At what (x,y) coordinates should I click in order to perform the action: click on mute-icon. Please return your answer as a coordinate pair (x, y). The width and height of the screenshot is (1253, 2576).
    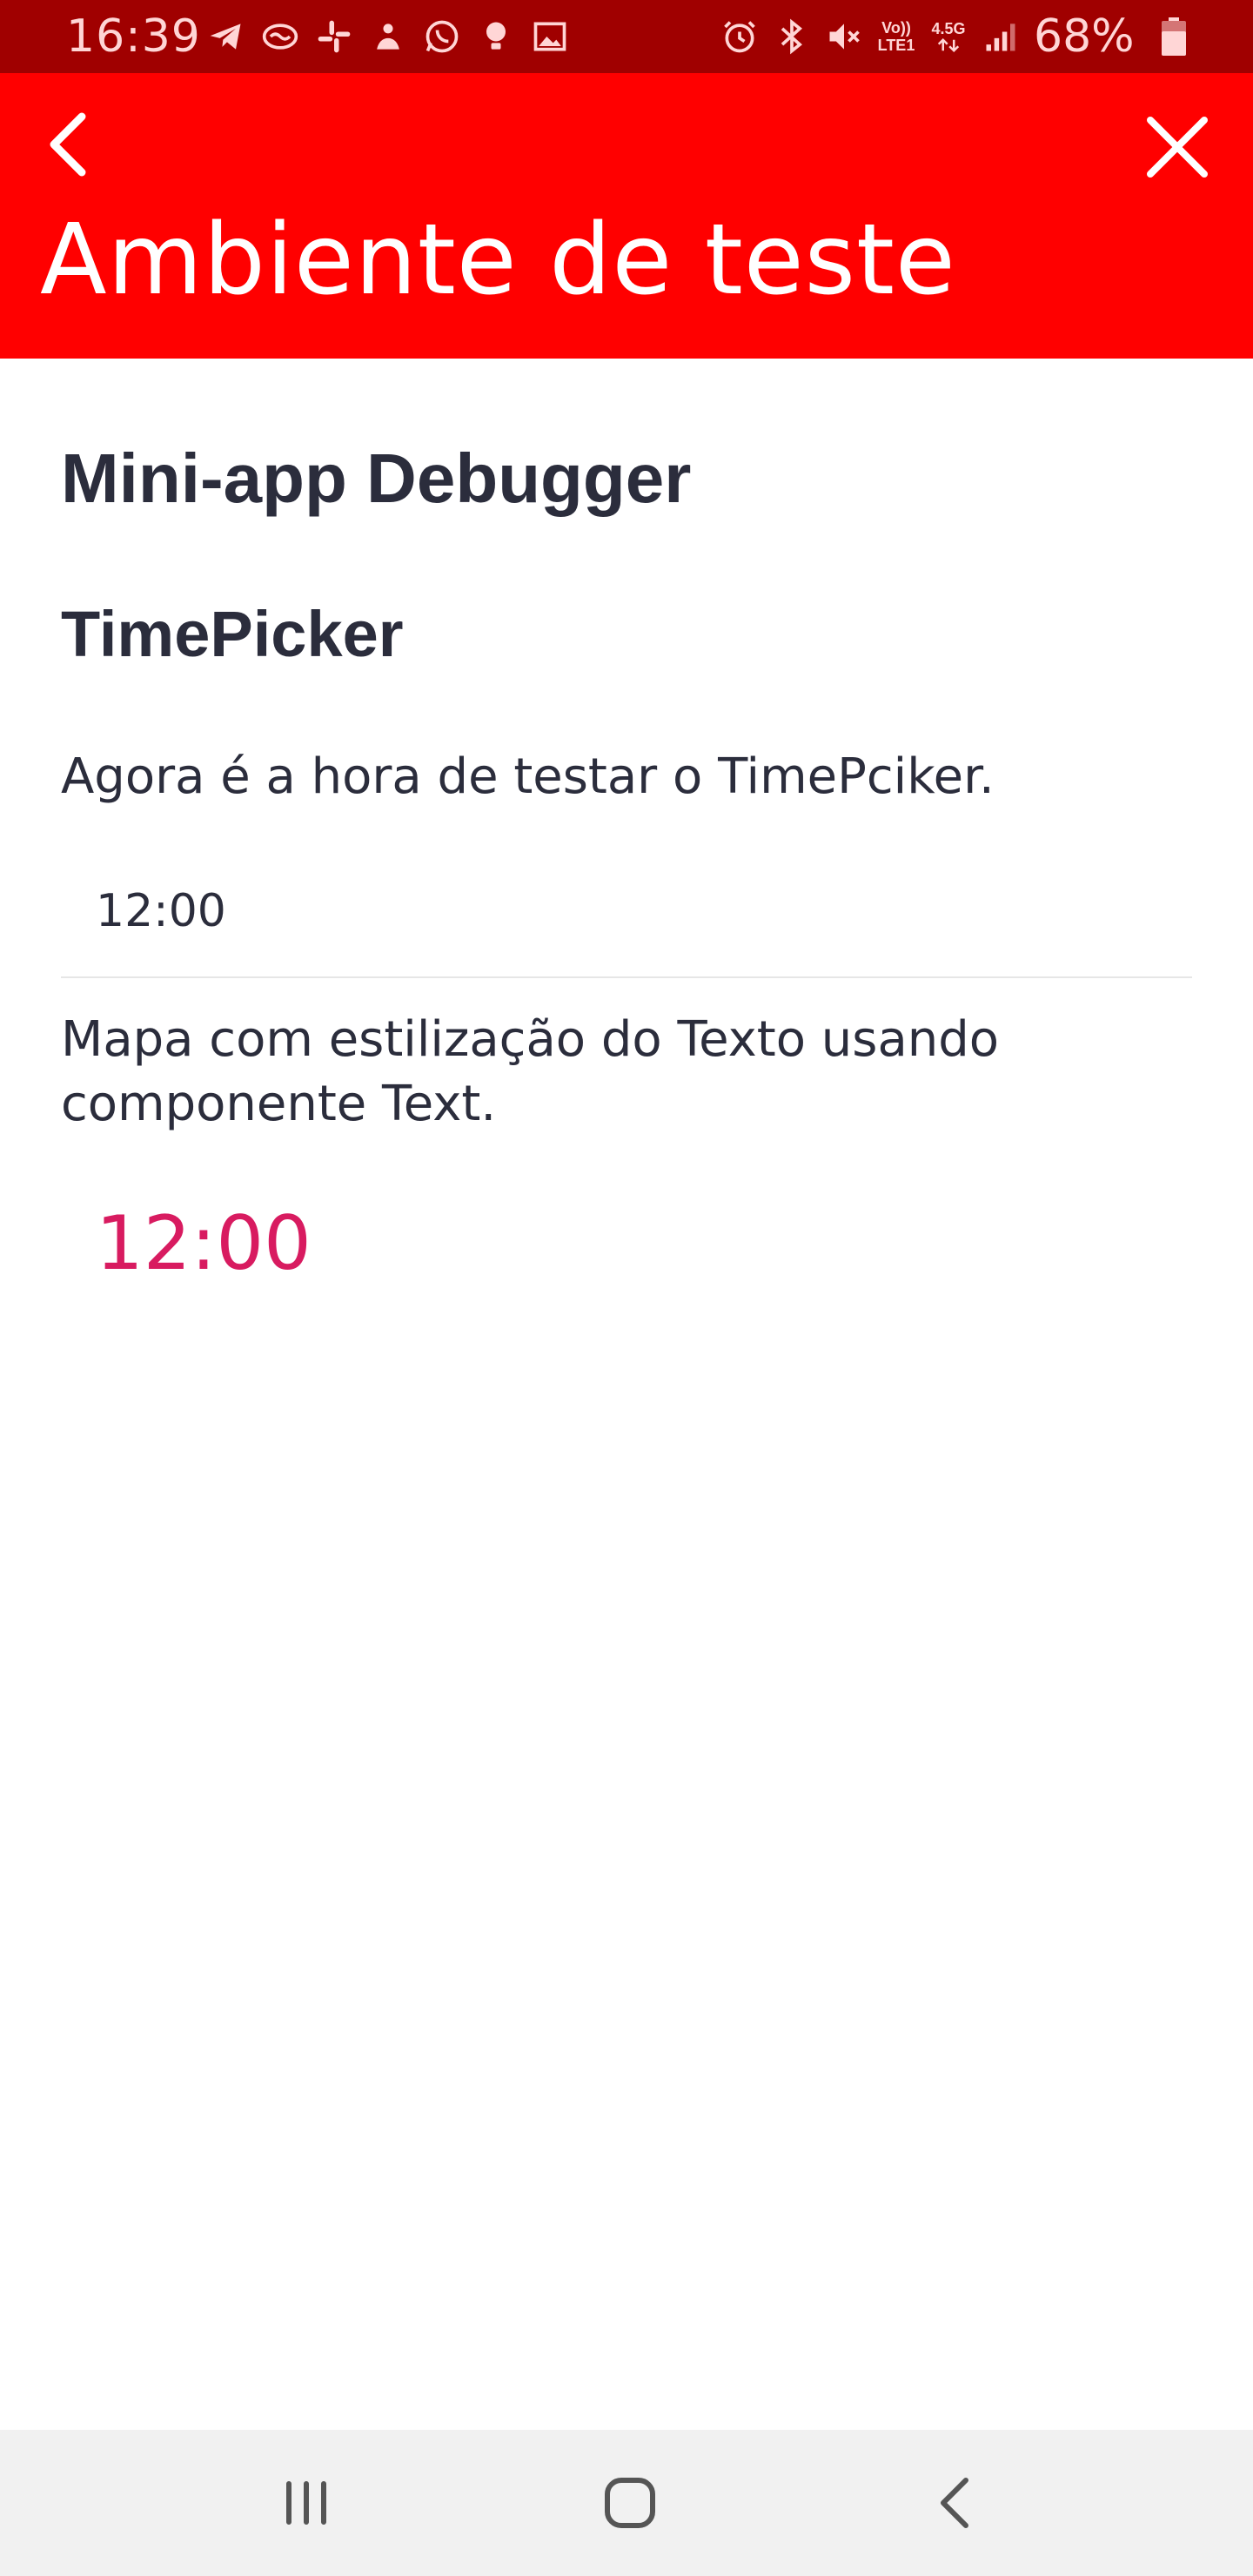
    Looking at the image, I should click on (844, 37).